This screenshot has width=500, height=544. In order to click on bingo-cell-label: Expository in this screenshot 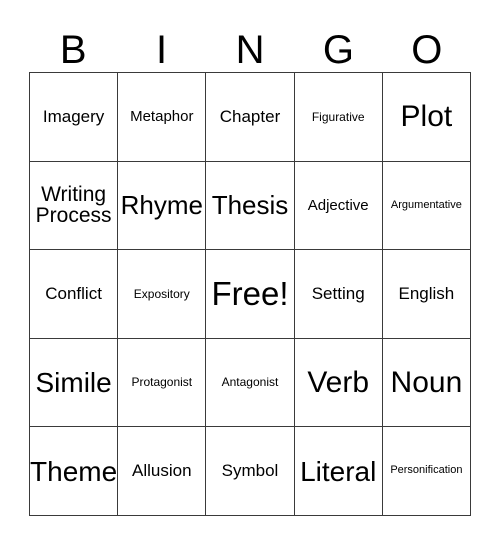, I will do `click(161, 293)`.